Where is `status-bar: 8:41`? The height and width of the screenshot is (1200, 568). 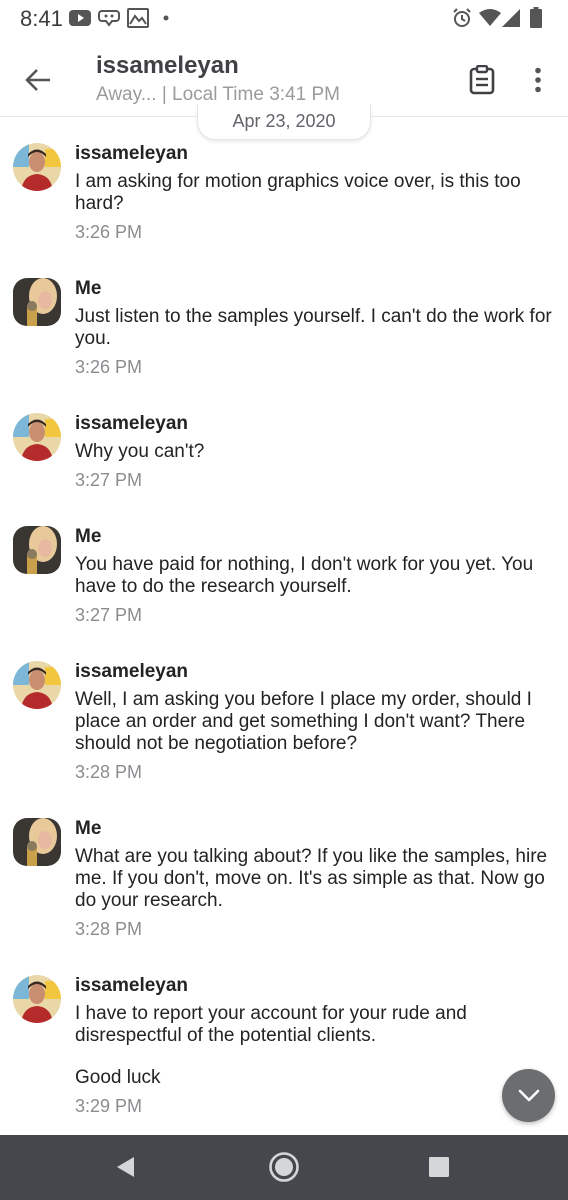 status-bar: 8:41 is located at coordinates (284, 19).